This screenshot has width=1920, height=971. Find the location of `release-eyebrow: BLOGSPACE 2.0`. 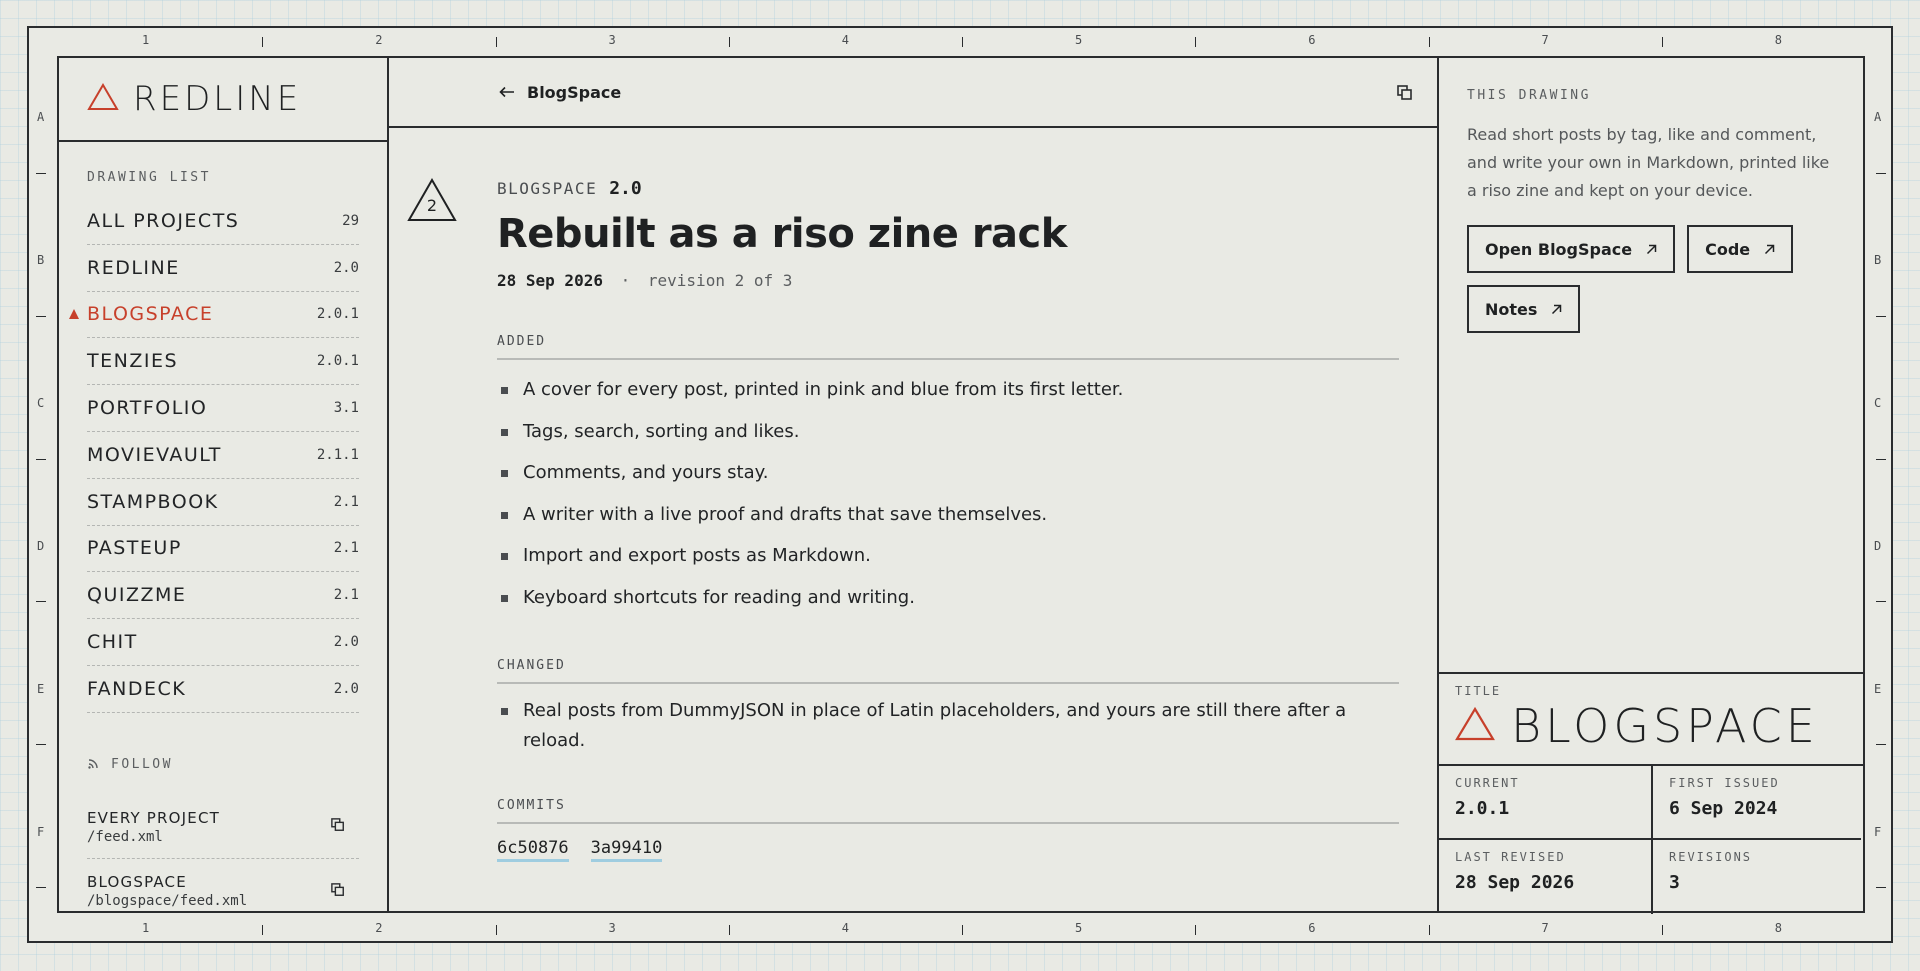

release-eyebrow: BLOGSPACE 2.0 is located at coordinates (948, 188).